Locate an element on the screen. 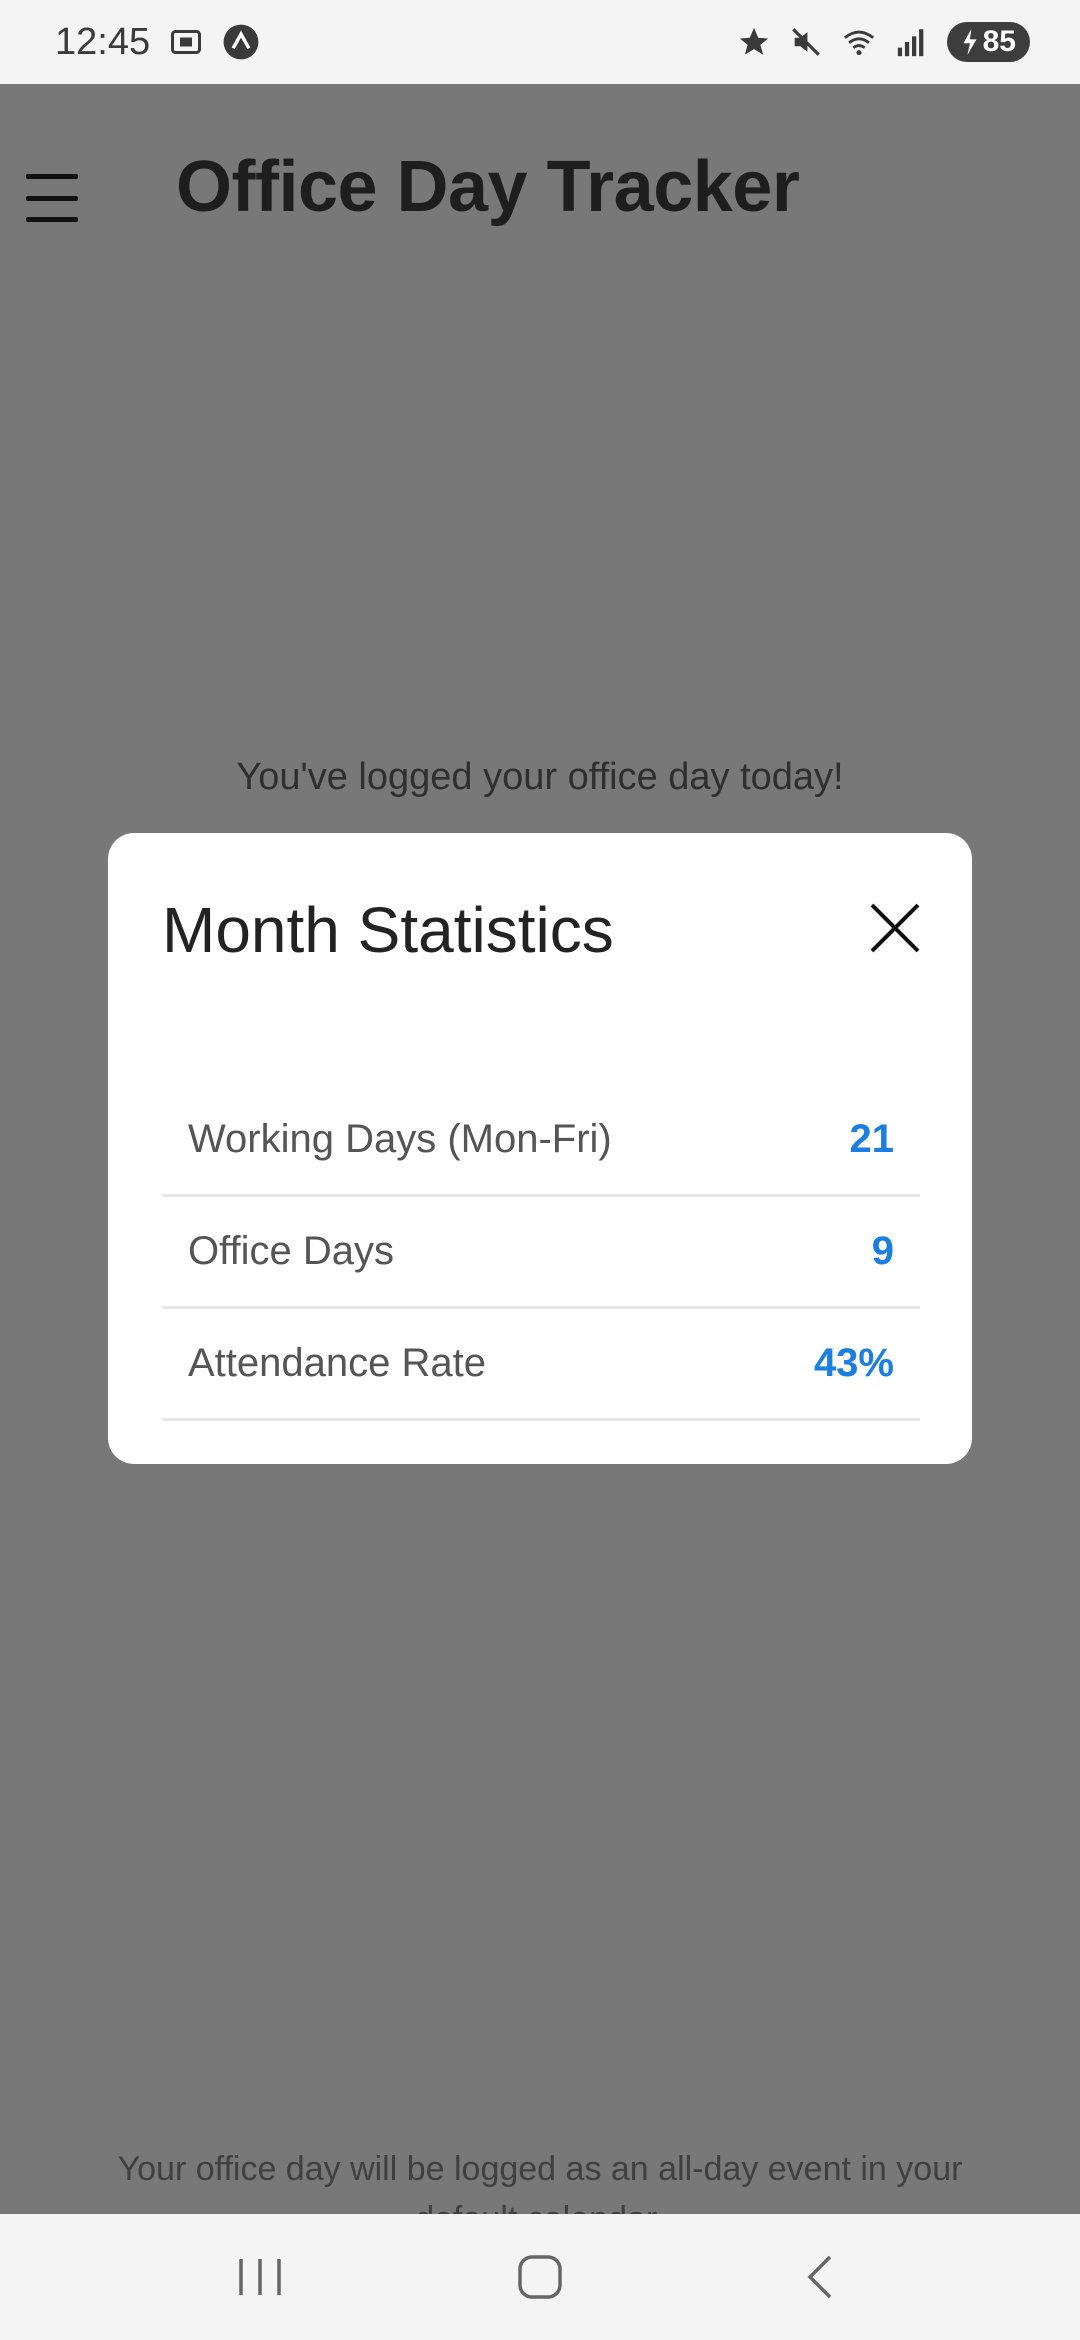 The width and height of the screenshot is (1080, 2340). star-icon is located at coordinates (754, 42).